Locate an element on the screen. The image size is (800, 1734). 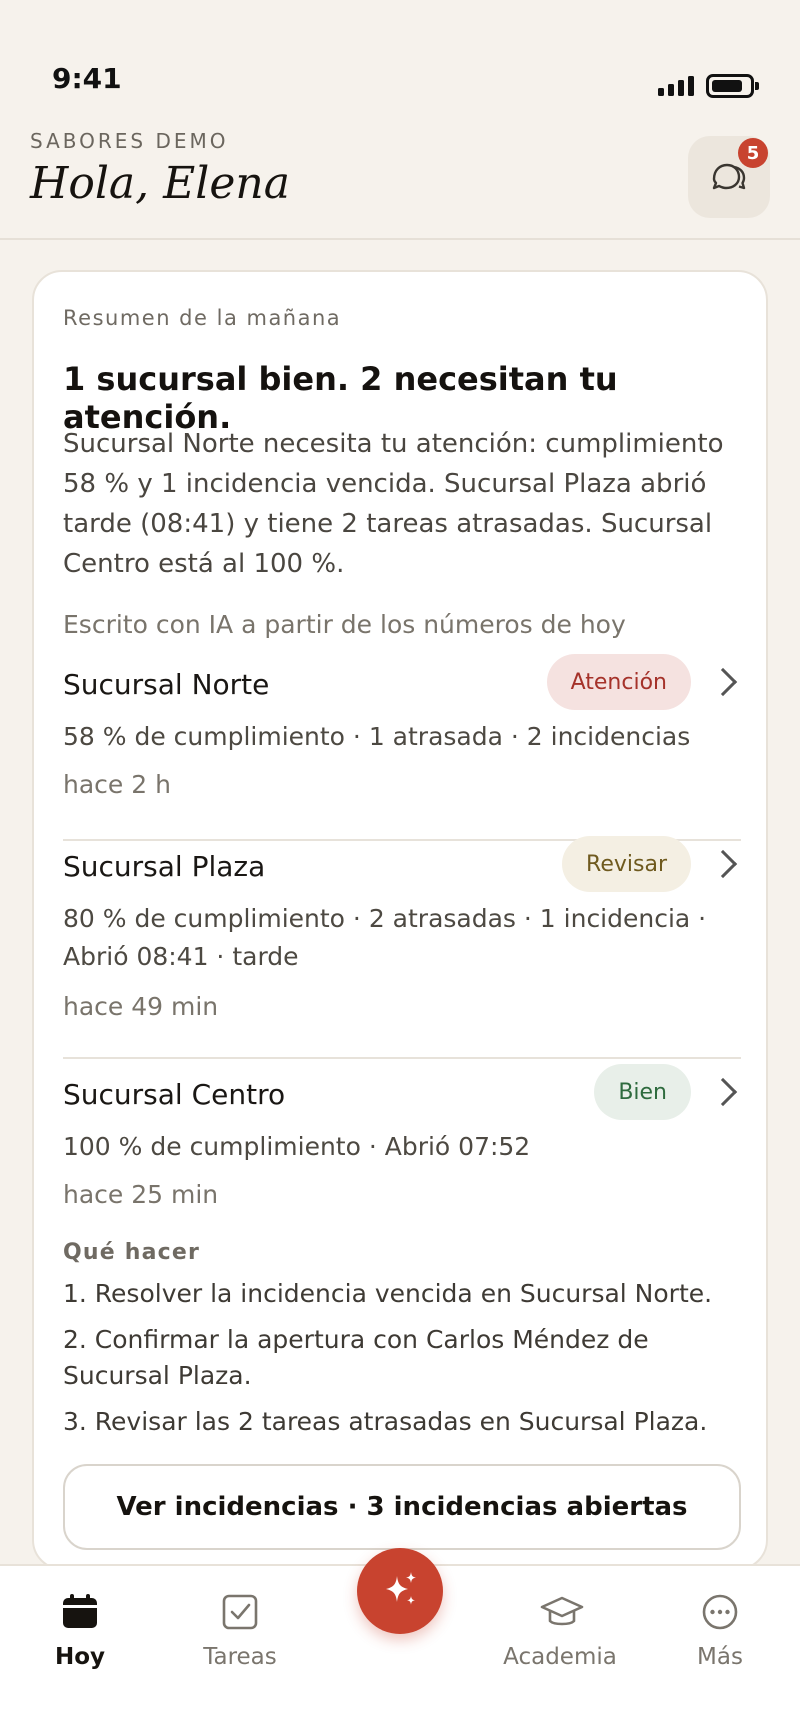
tab-mas: Más is located at coordinates (720, 1625).